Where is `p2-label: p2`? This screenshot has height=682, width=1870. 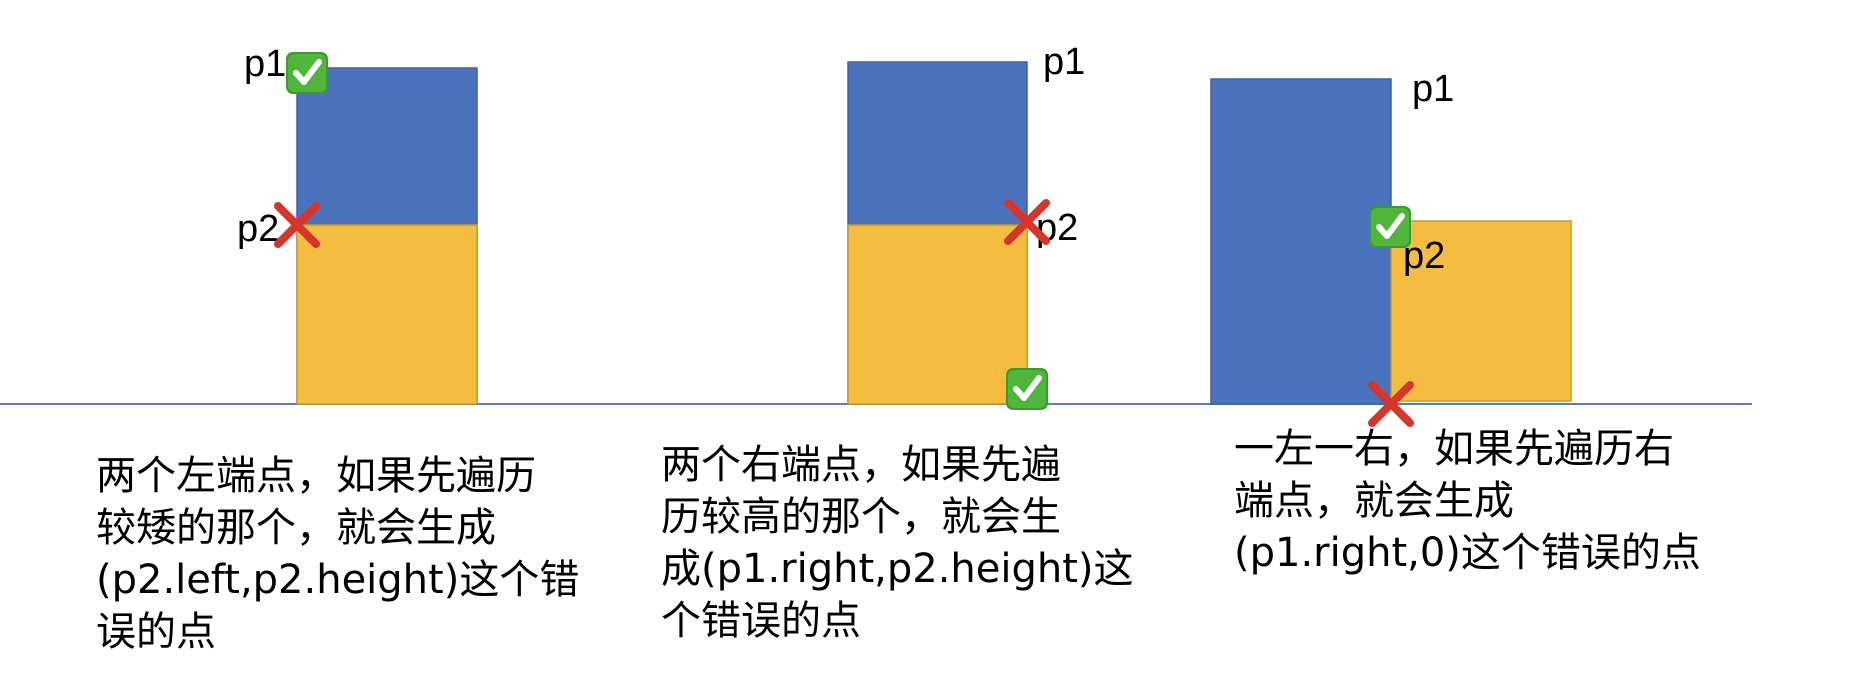 p2-label: p2 is located at coordinates (258, 229).